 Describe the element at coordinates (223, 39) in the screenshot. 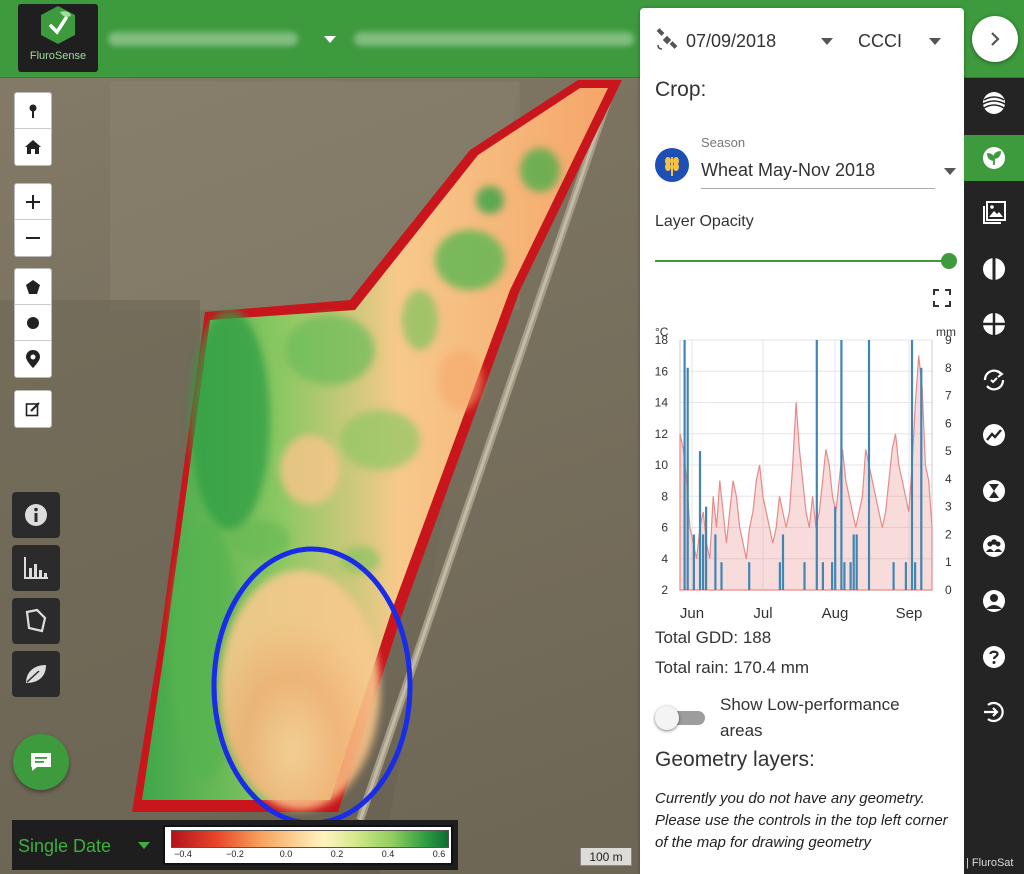

I see `farm-selector` at that location.